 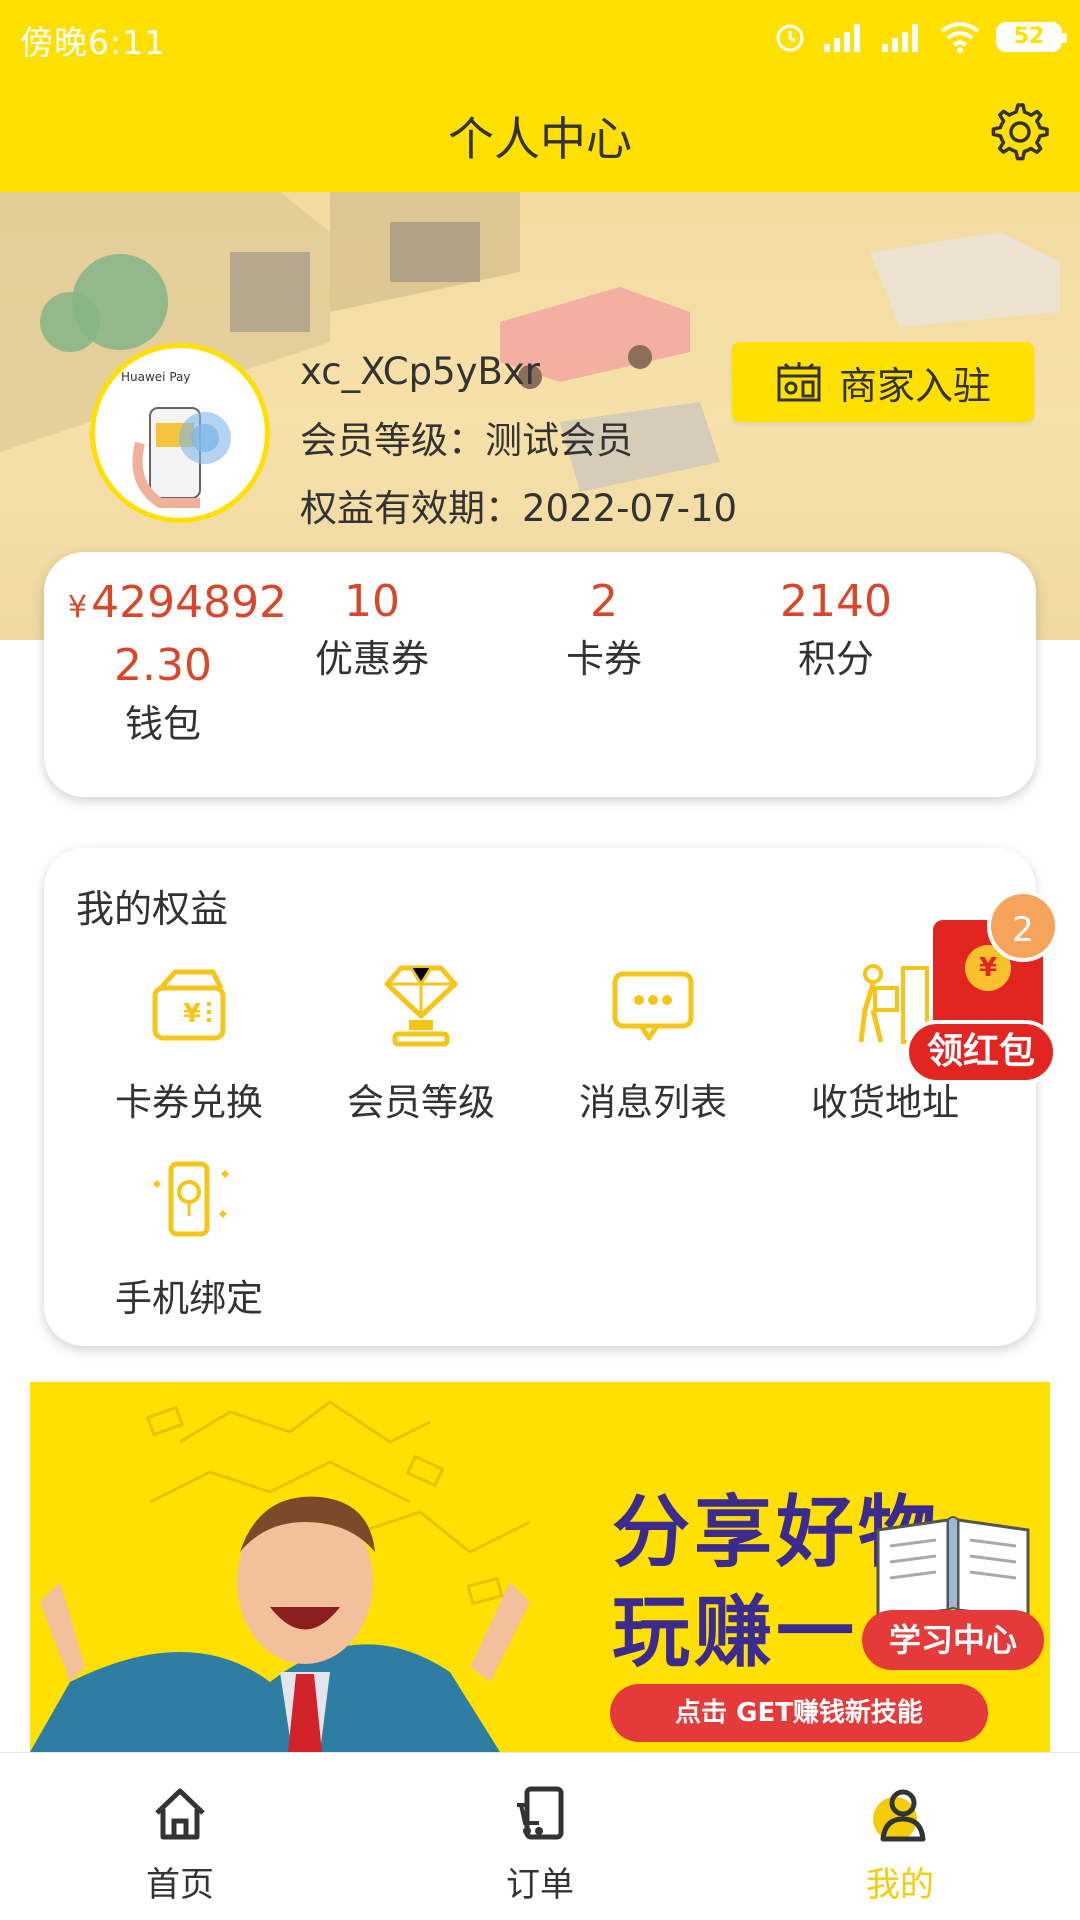 I want to click on tab-label: 我的, so click(x=900, y=1885).